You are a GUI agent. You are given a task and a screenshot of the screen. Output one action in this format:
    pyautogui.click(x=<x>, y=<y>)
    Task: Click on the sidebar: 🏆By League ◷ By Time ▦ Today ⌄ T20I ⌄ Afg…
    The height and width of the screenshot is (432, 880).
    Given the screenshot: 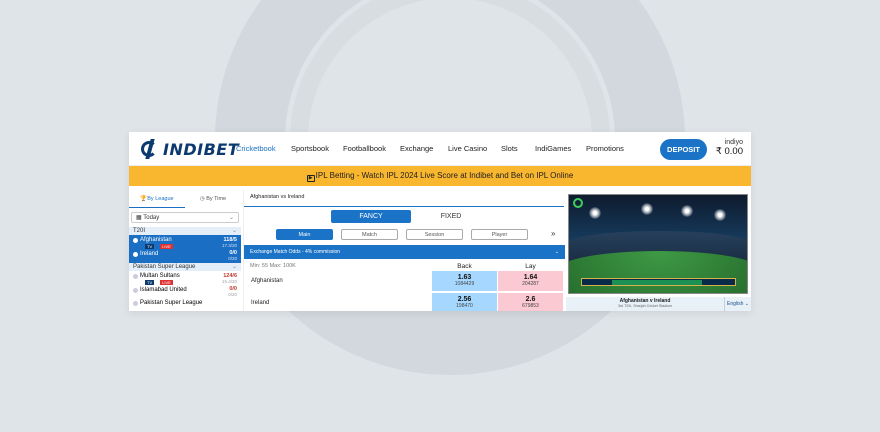 What is the action you would take?
    pyautogui.click(x=185, y=250)
    